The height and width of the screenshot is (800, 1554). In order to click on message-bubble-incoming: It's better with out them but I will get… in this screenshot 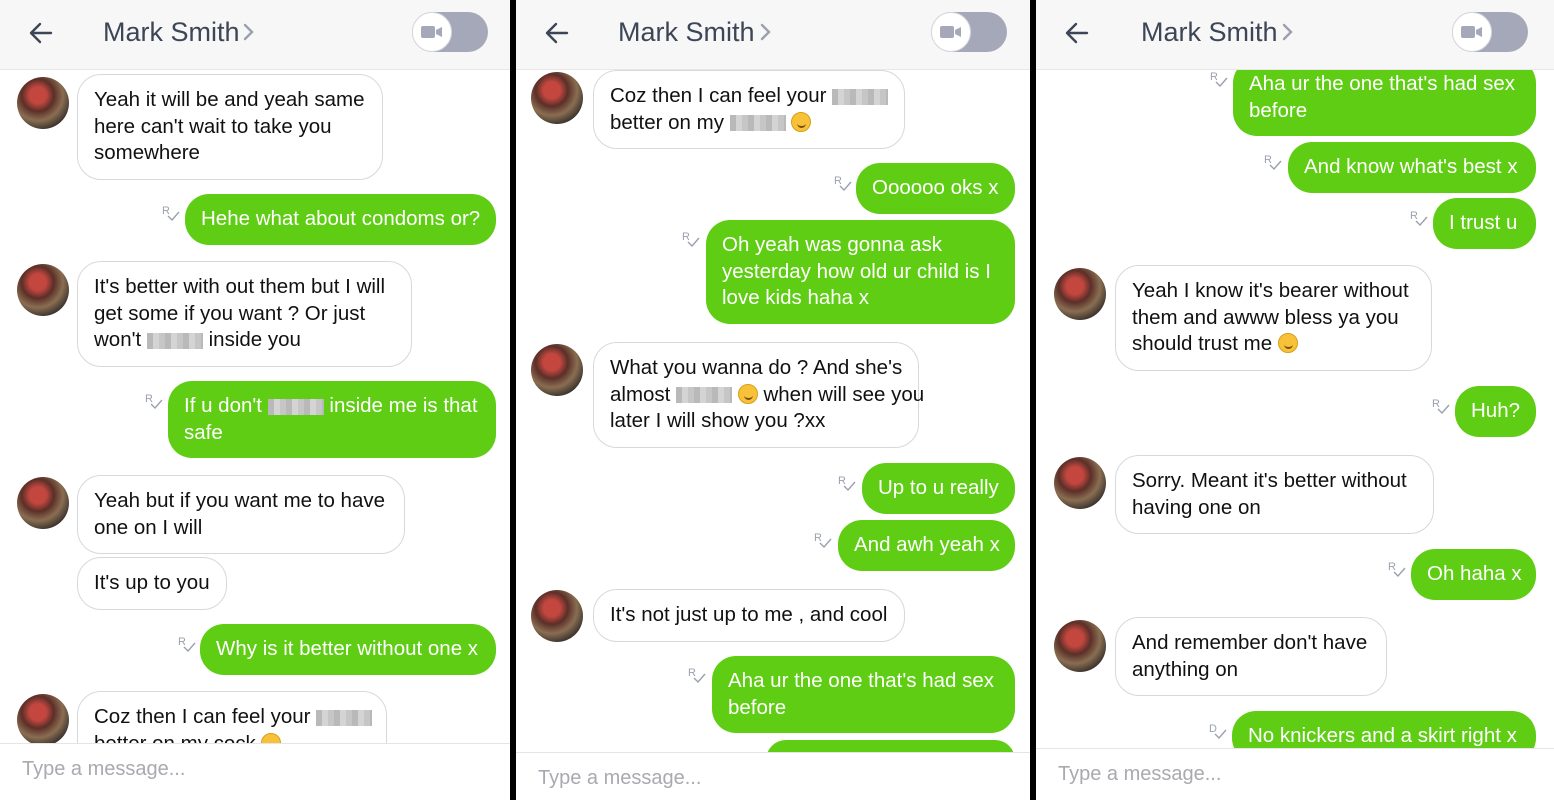, I will do `click(244, 314)`.